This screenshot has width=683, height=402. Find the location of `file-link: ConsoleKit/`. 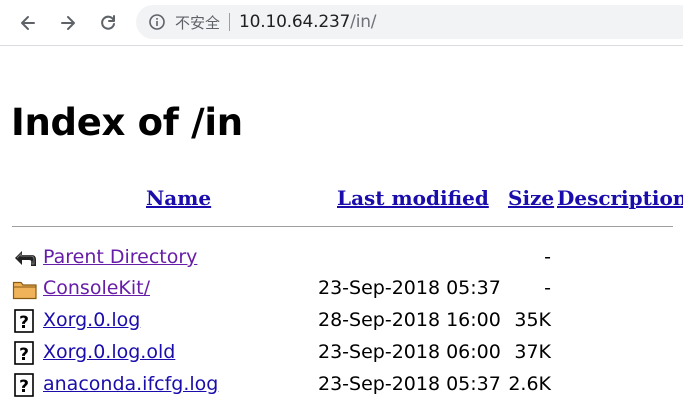

file-link: ConsoleKit/ is located at coordinates (96, 288).